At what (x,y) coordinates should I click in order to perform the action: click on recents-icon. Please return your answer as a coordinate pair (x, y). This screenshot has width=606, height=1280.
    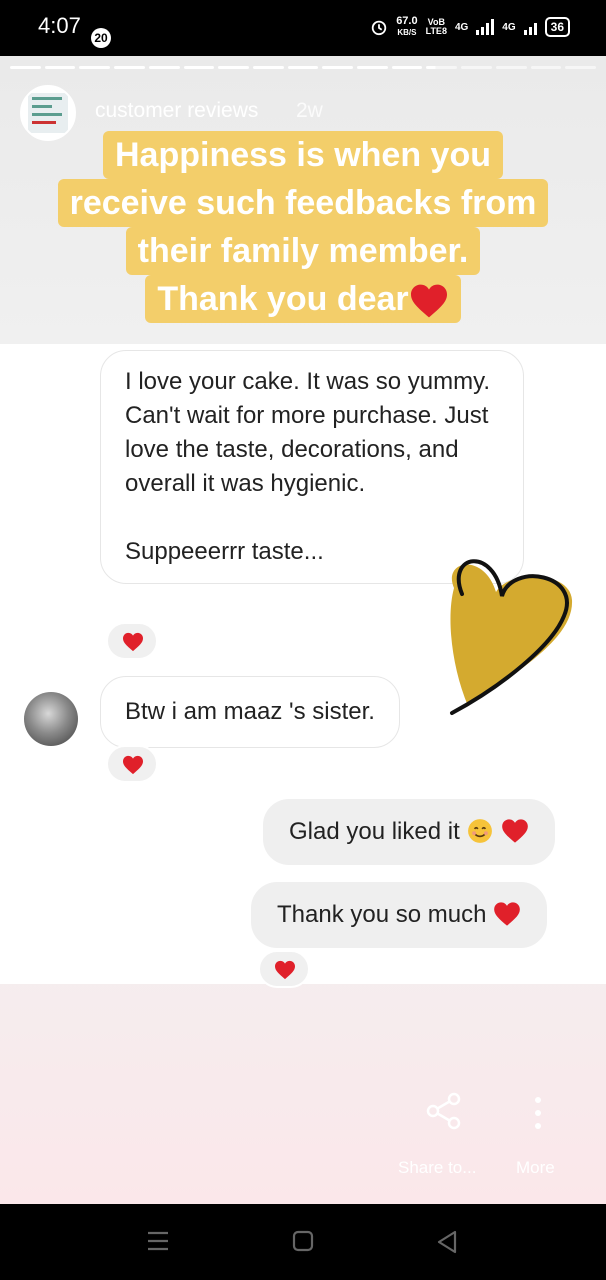
    Looking at the image, I should click on (158, 1241).